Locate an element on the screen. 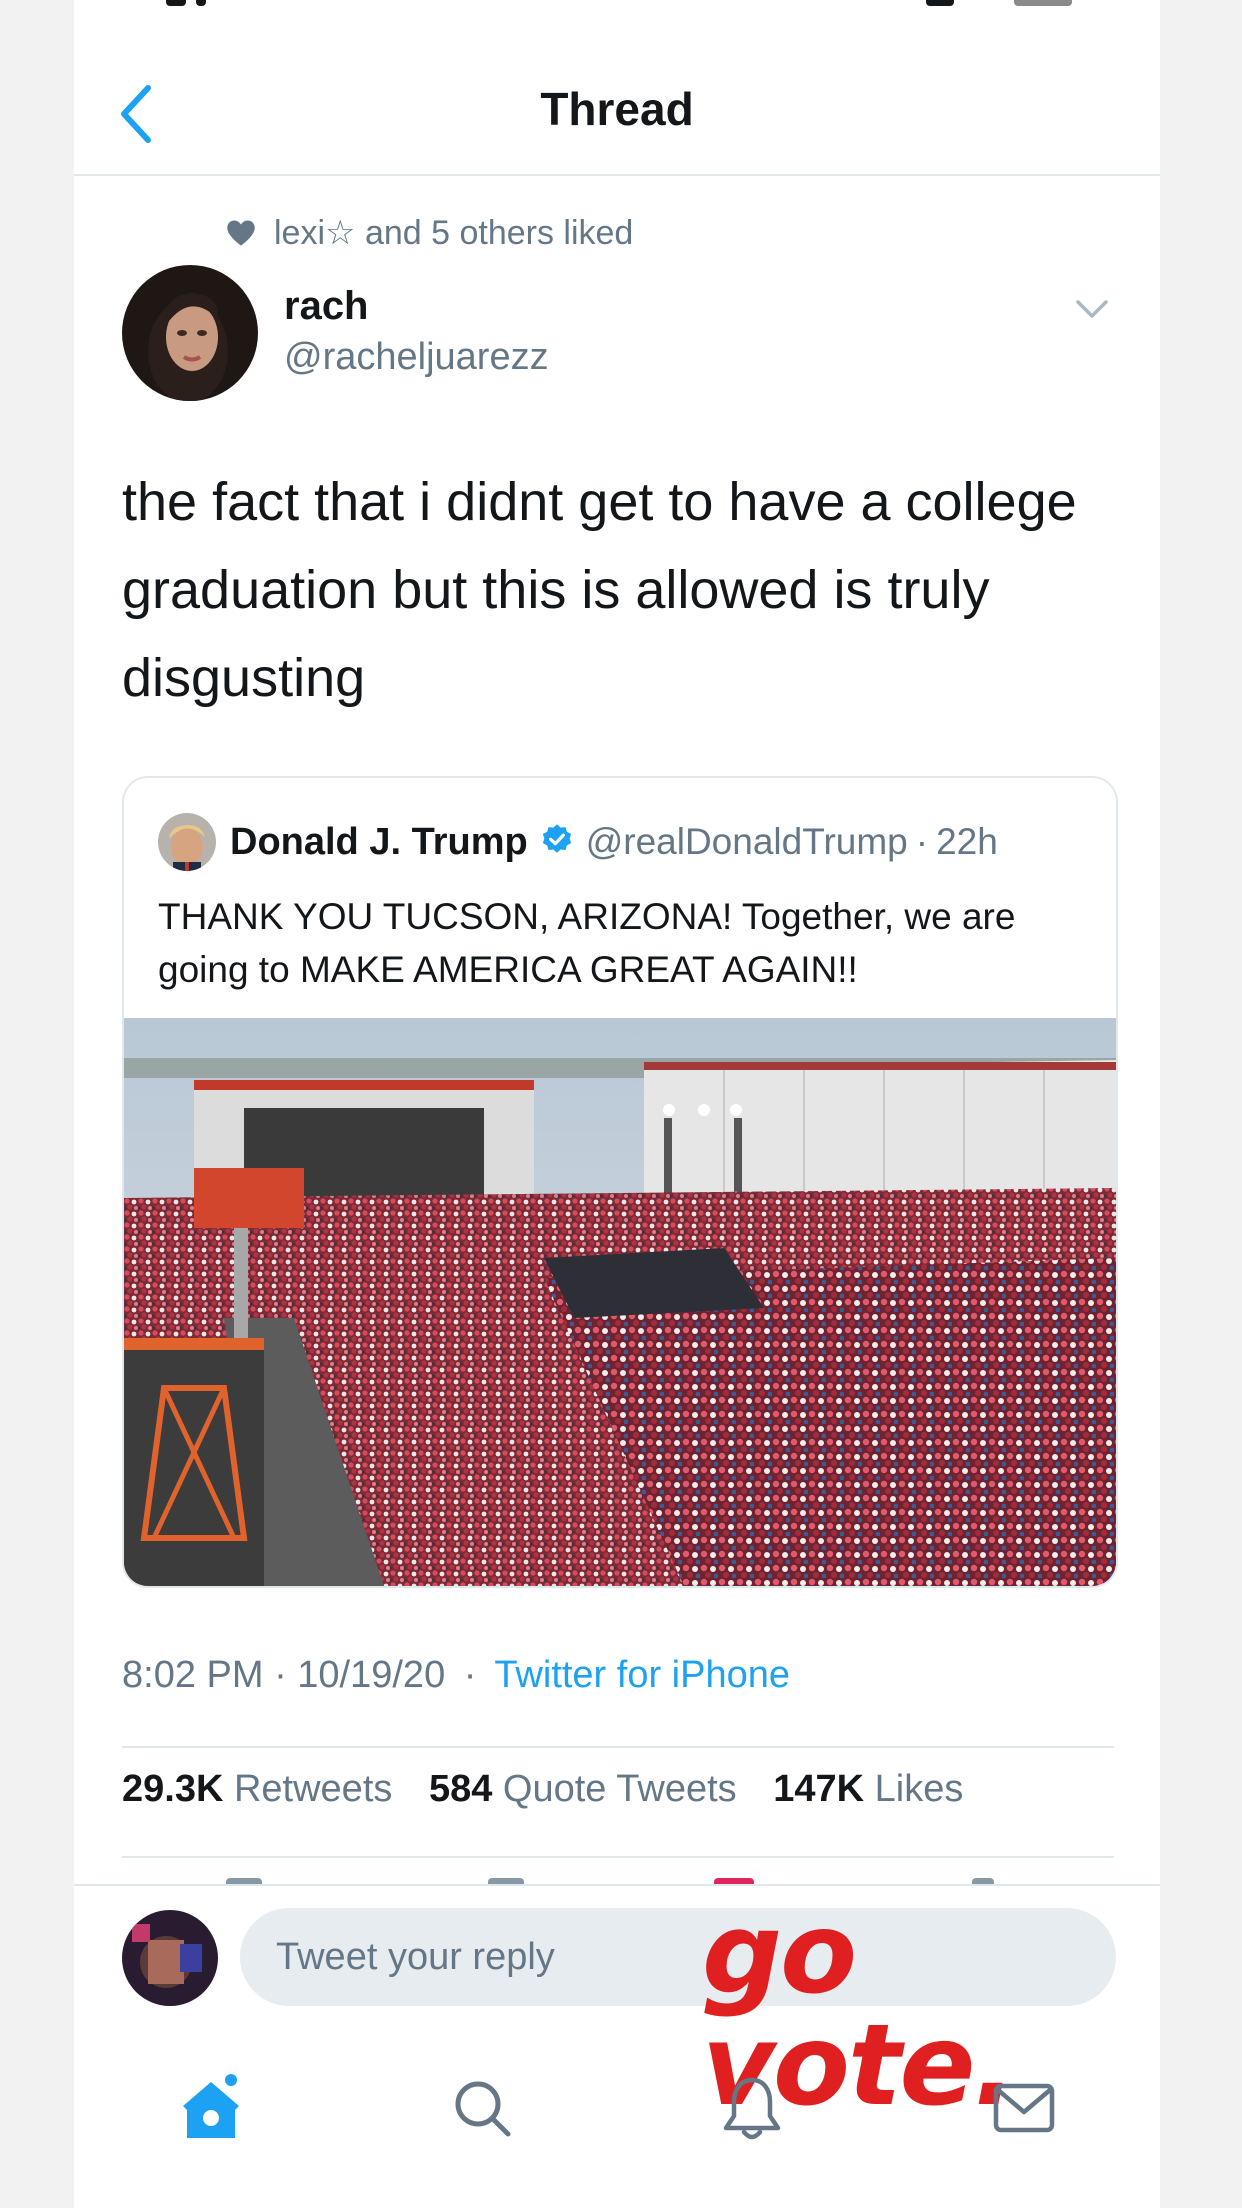  avatar is located at coordinates (190, 333).